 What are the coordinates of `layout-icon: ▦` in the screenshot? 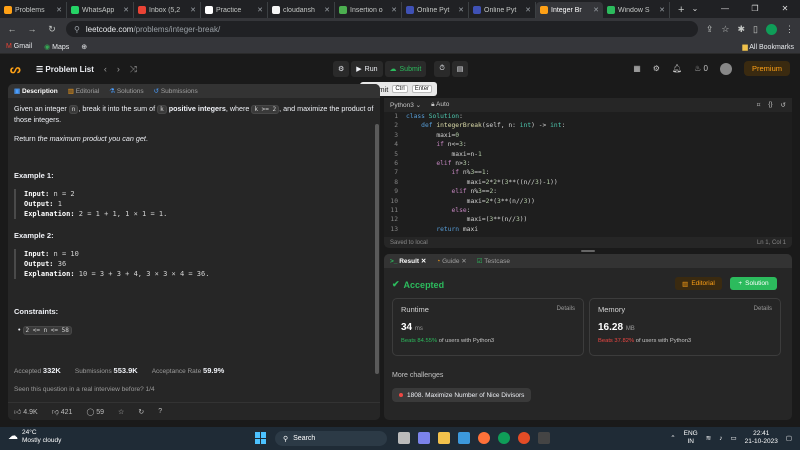 It's located at (637, 68).